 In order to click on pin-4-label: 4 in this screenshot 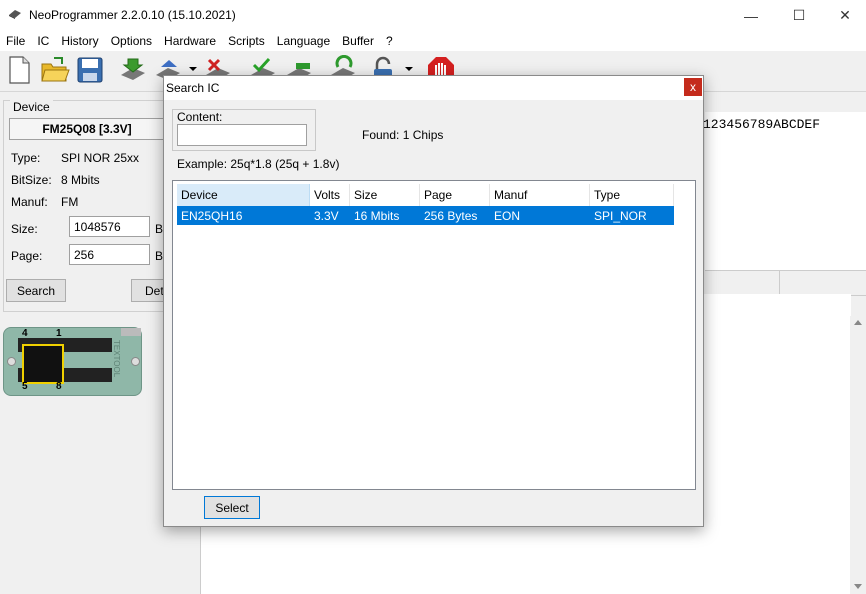, I will do `click(25, 333)`.